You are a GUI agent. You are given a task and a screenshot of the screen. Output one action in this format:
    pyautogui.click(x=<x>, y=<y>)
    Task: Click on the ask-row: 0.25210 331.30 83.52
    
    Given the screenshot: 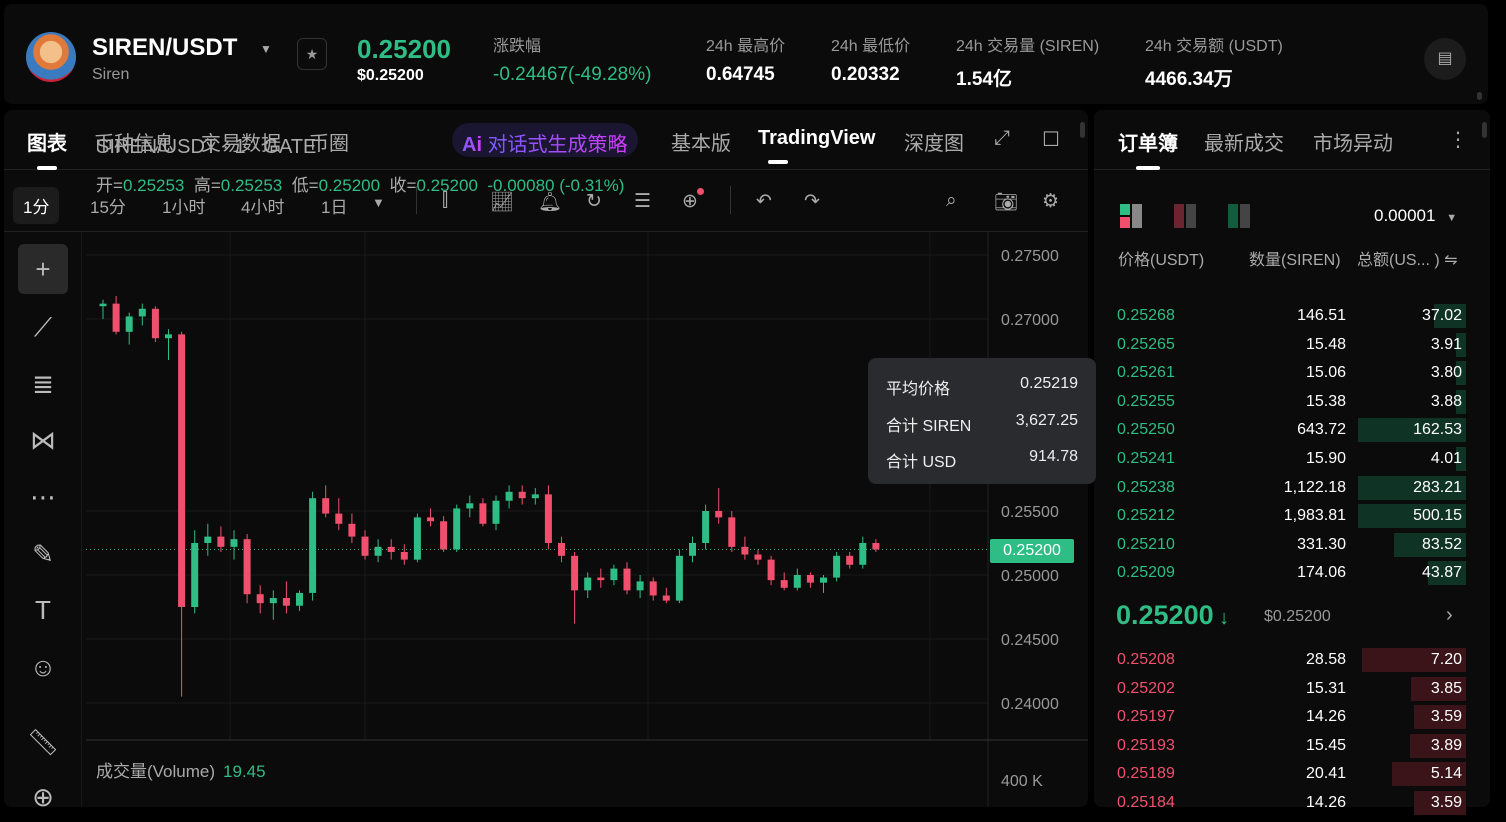 What is the action you would take?
    pyautogui.click(x=1284, y=545)
    